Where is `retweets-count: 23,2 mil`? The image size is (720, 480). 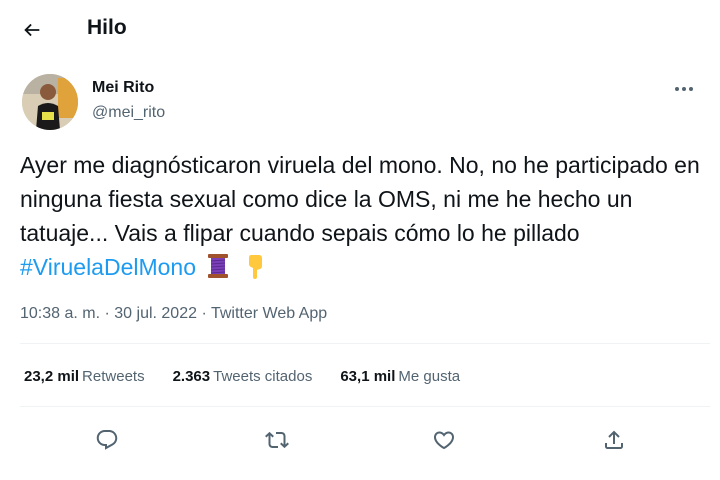 retweets-count: 23,2 mil is located at coordinates (52, 376).